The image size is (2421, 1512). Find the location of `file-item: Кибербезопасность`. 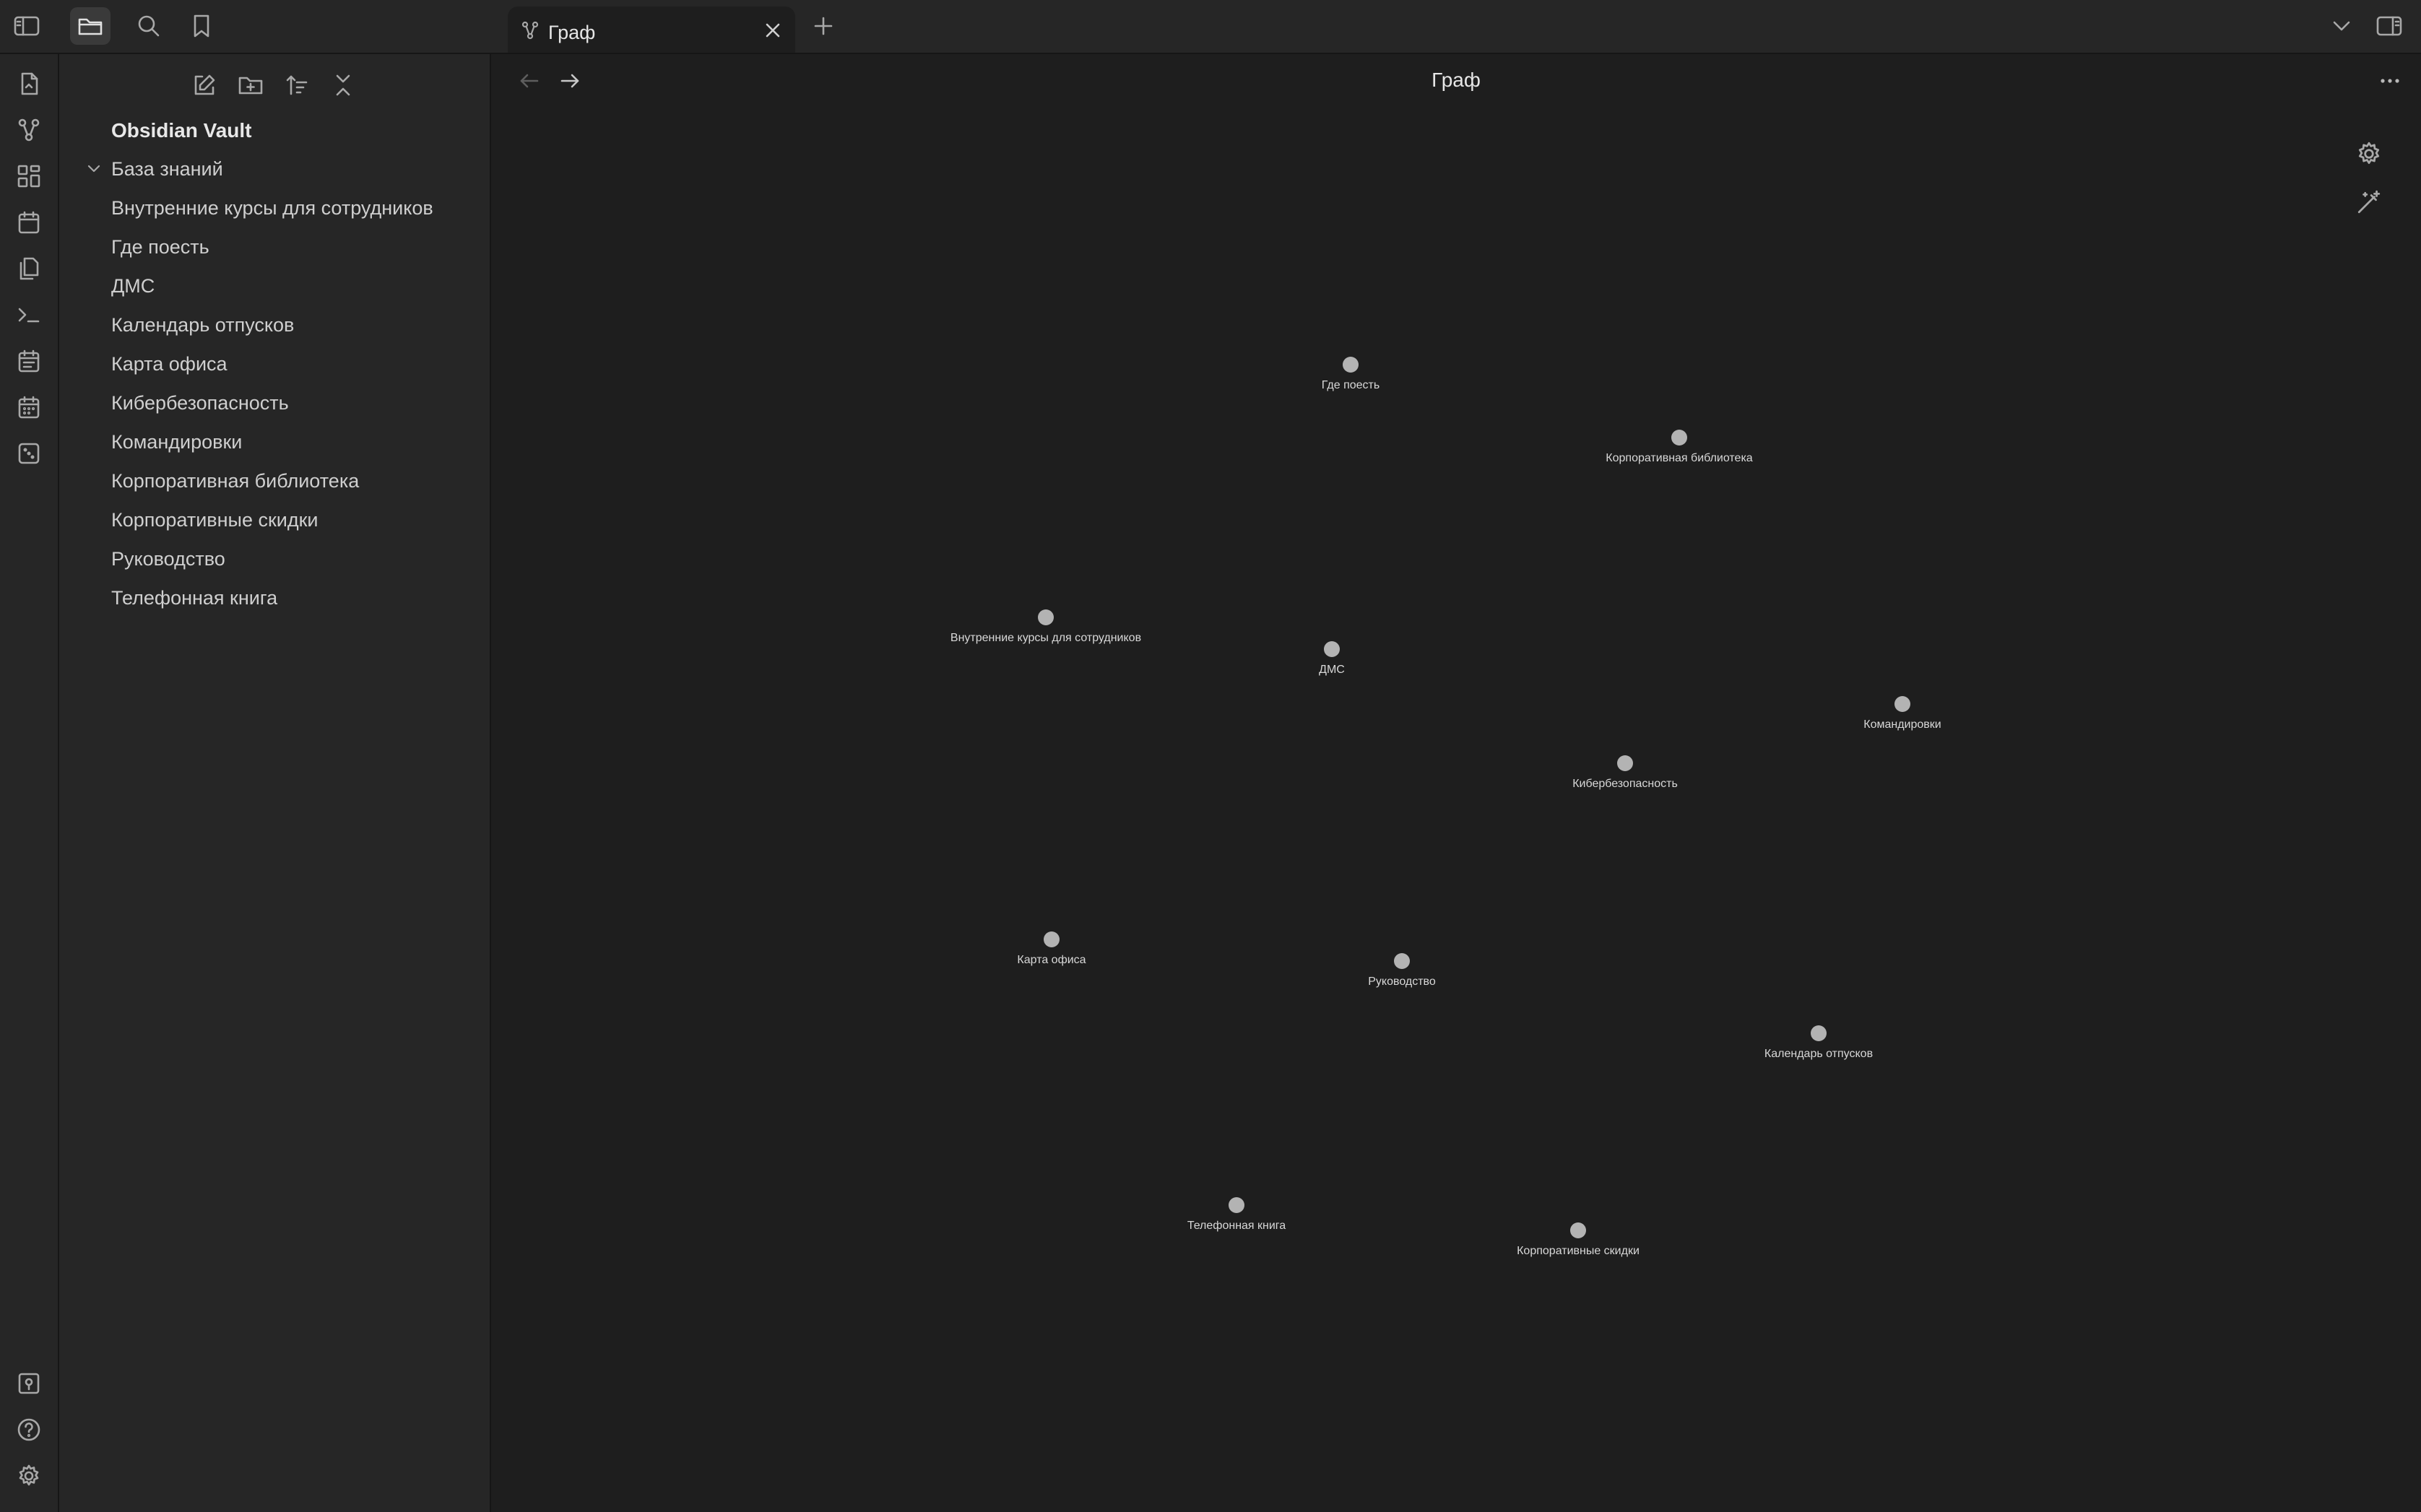

file-item: Кибербезопасность is located at coordinates (200, 403).